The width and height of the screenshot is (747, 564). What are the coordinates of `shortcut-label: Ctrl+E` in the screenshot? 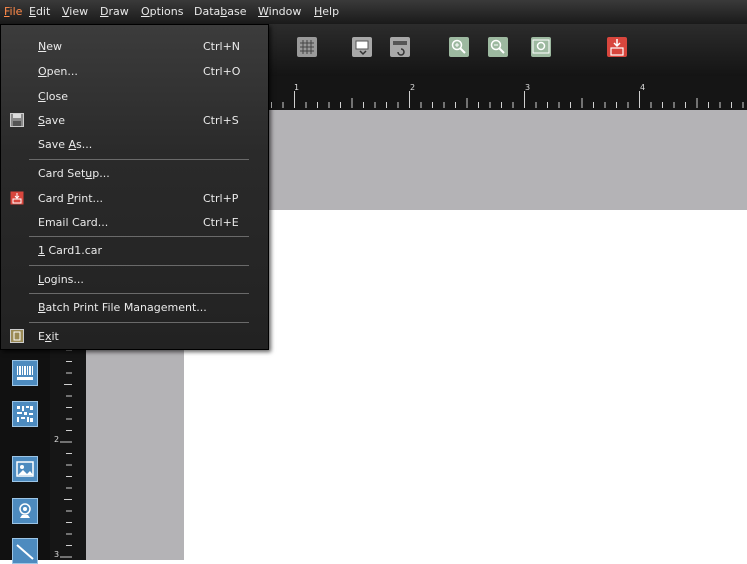 It's located at (221, 222).